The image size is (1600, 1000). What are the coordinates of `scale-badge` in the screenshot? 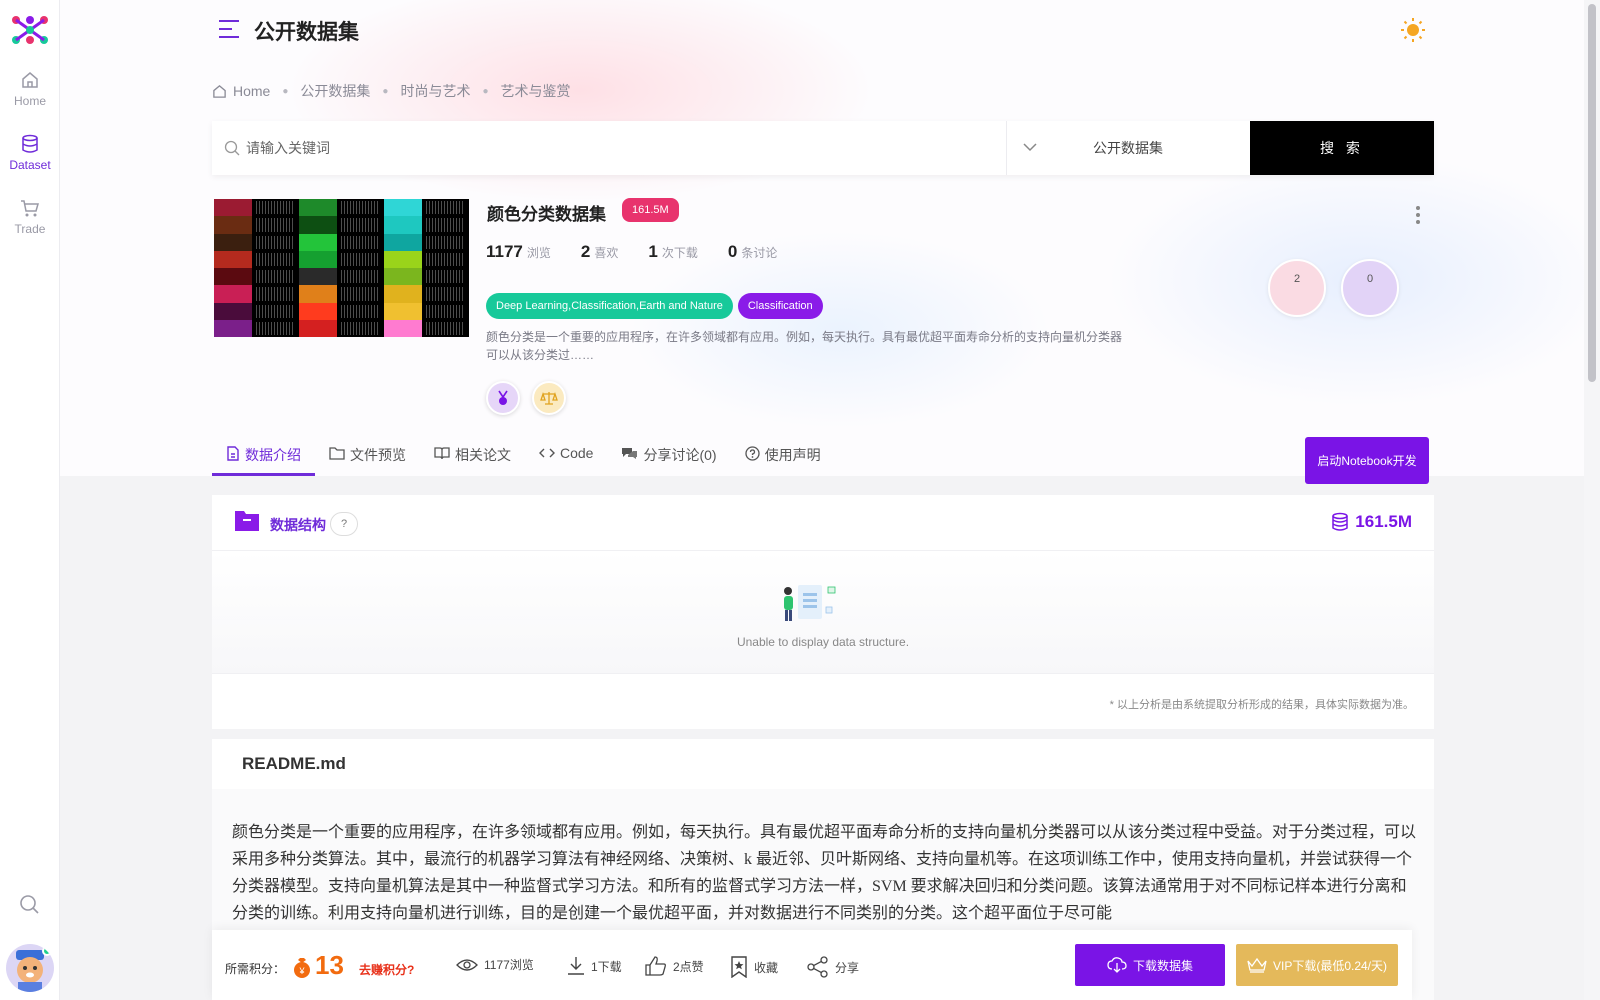 It's located at (549, 398).